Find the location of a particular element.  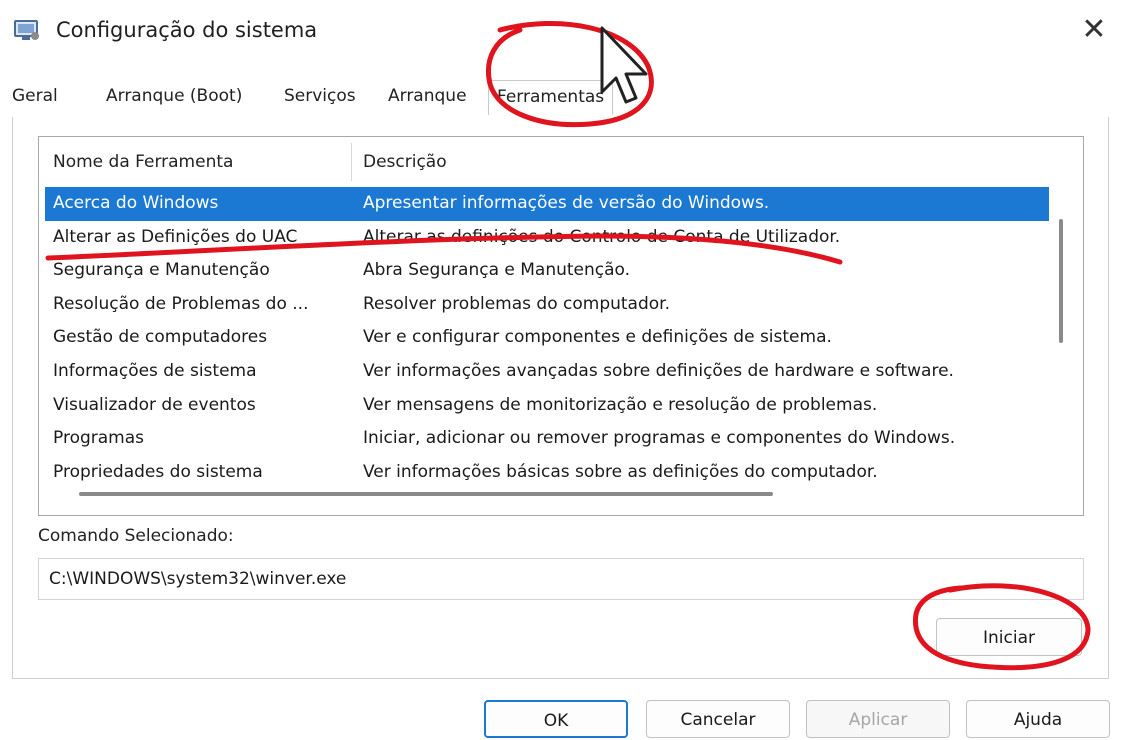

tool-name: Programas is located at coordinates (99, 438).